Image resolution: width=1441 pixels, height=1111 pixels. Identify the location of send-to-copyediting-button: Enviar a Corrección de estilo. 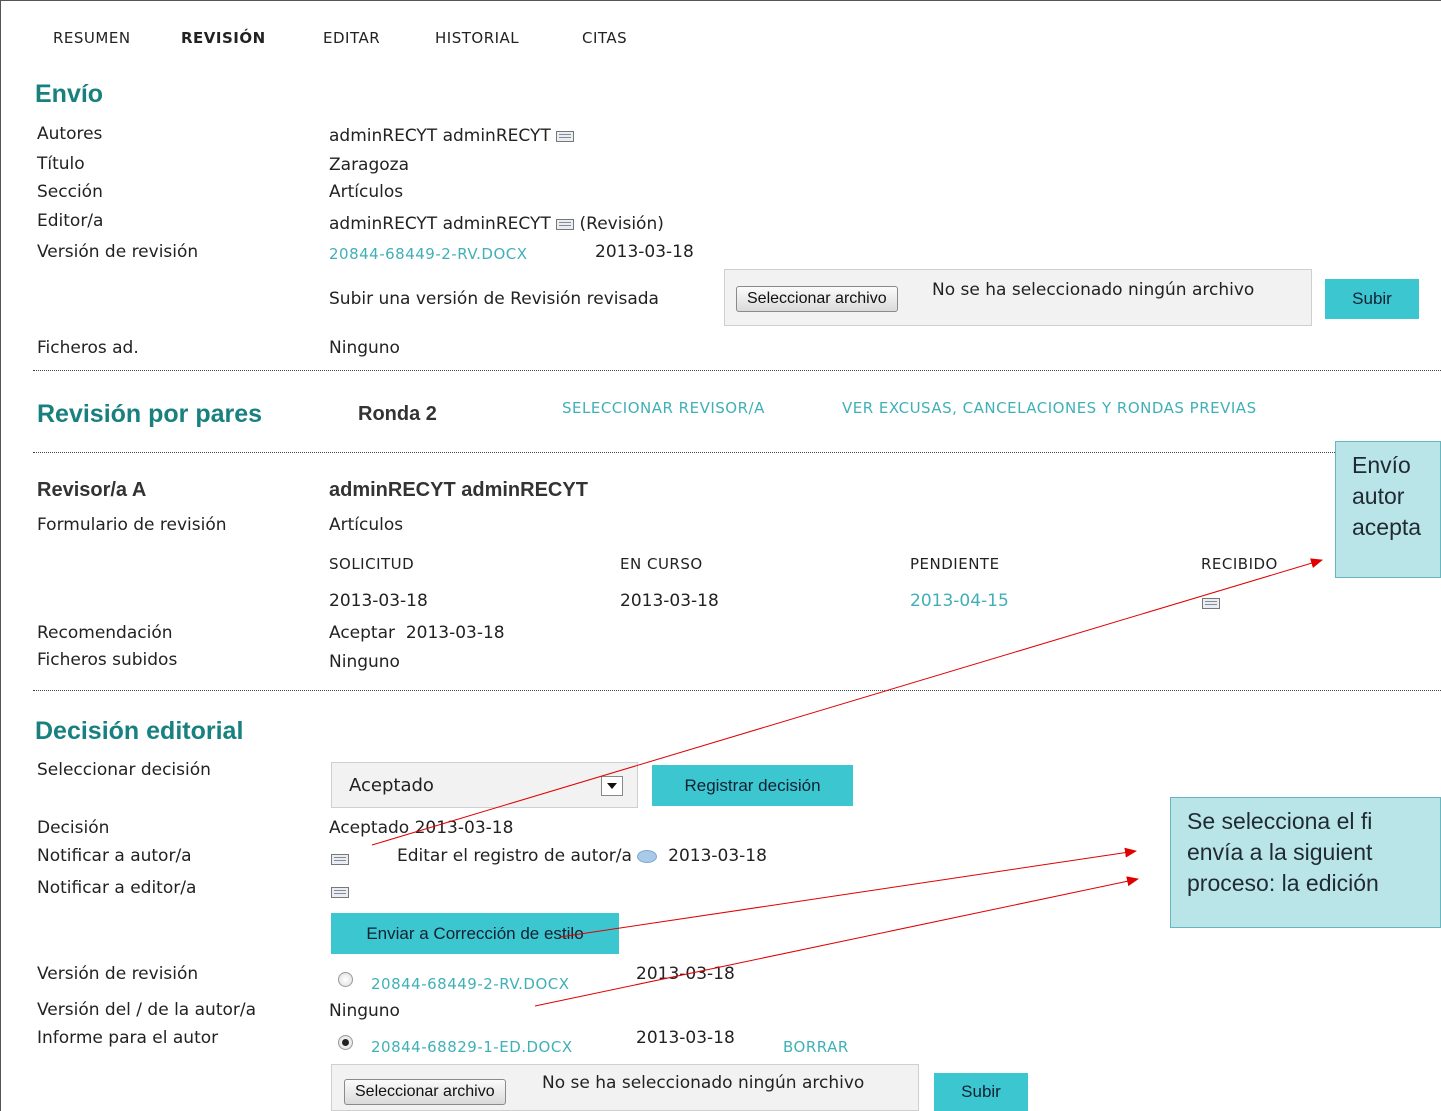
(475, 933).